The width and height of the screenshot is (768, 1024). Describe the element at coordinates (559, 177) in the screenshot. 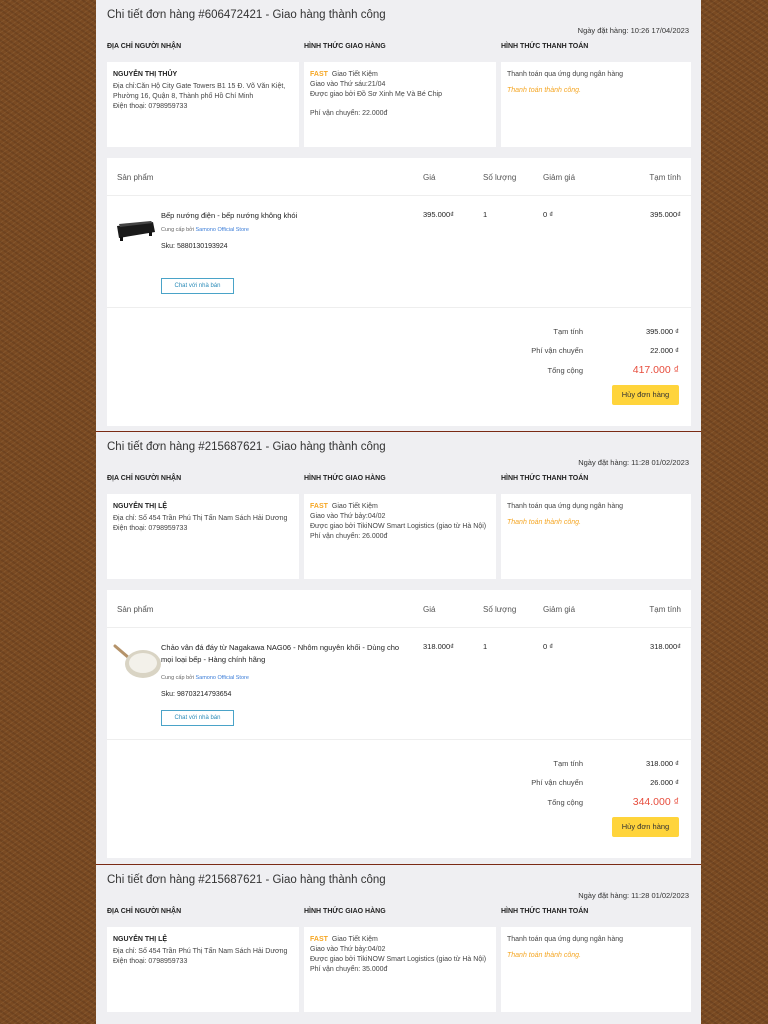

I see `col-discount: Giảm giá` at that location.